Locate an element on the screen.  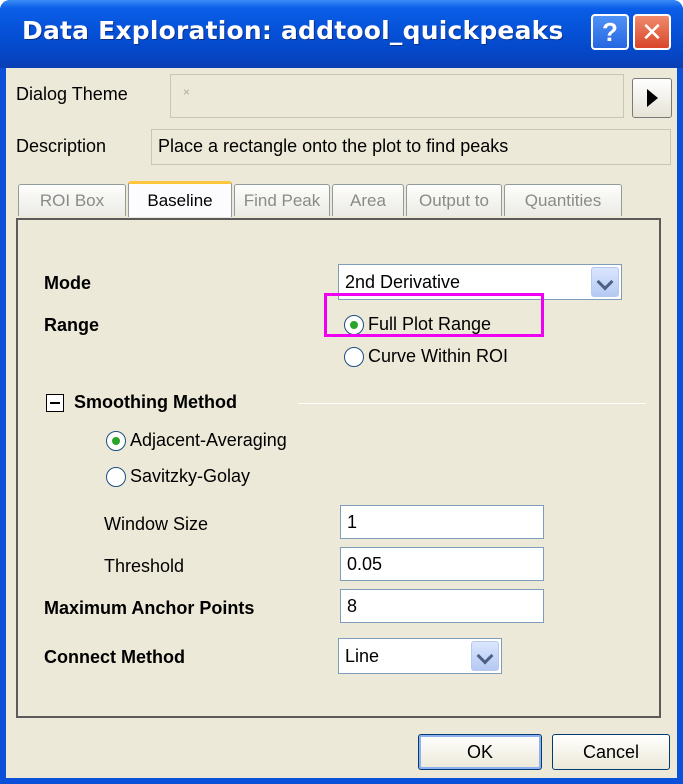
tab-roi-box: ROI Box is located at coordinates (72, 200).